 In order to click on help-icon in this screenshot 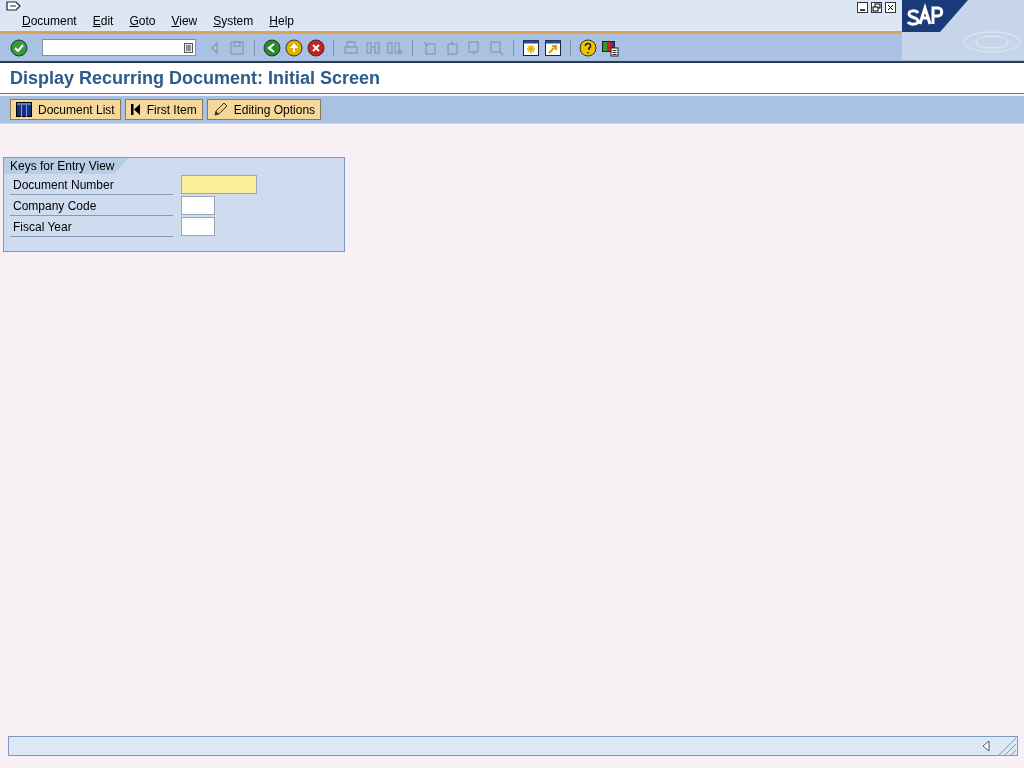, I will do `click(588, 47)`.